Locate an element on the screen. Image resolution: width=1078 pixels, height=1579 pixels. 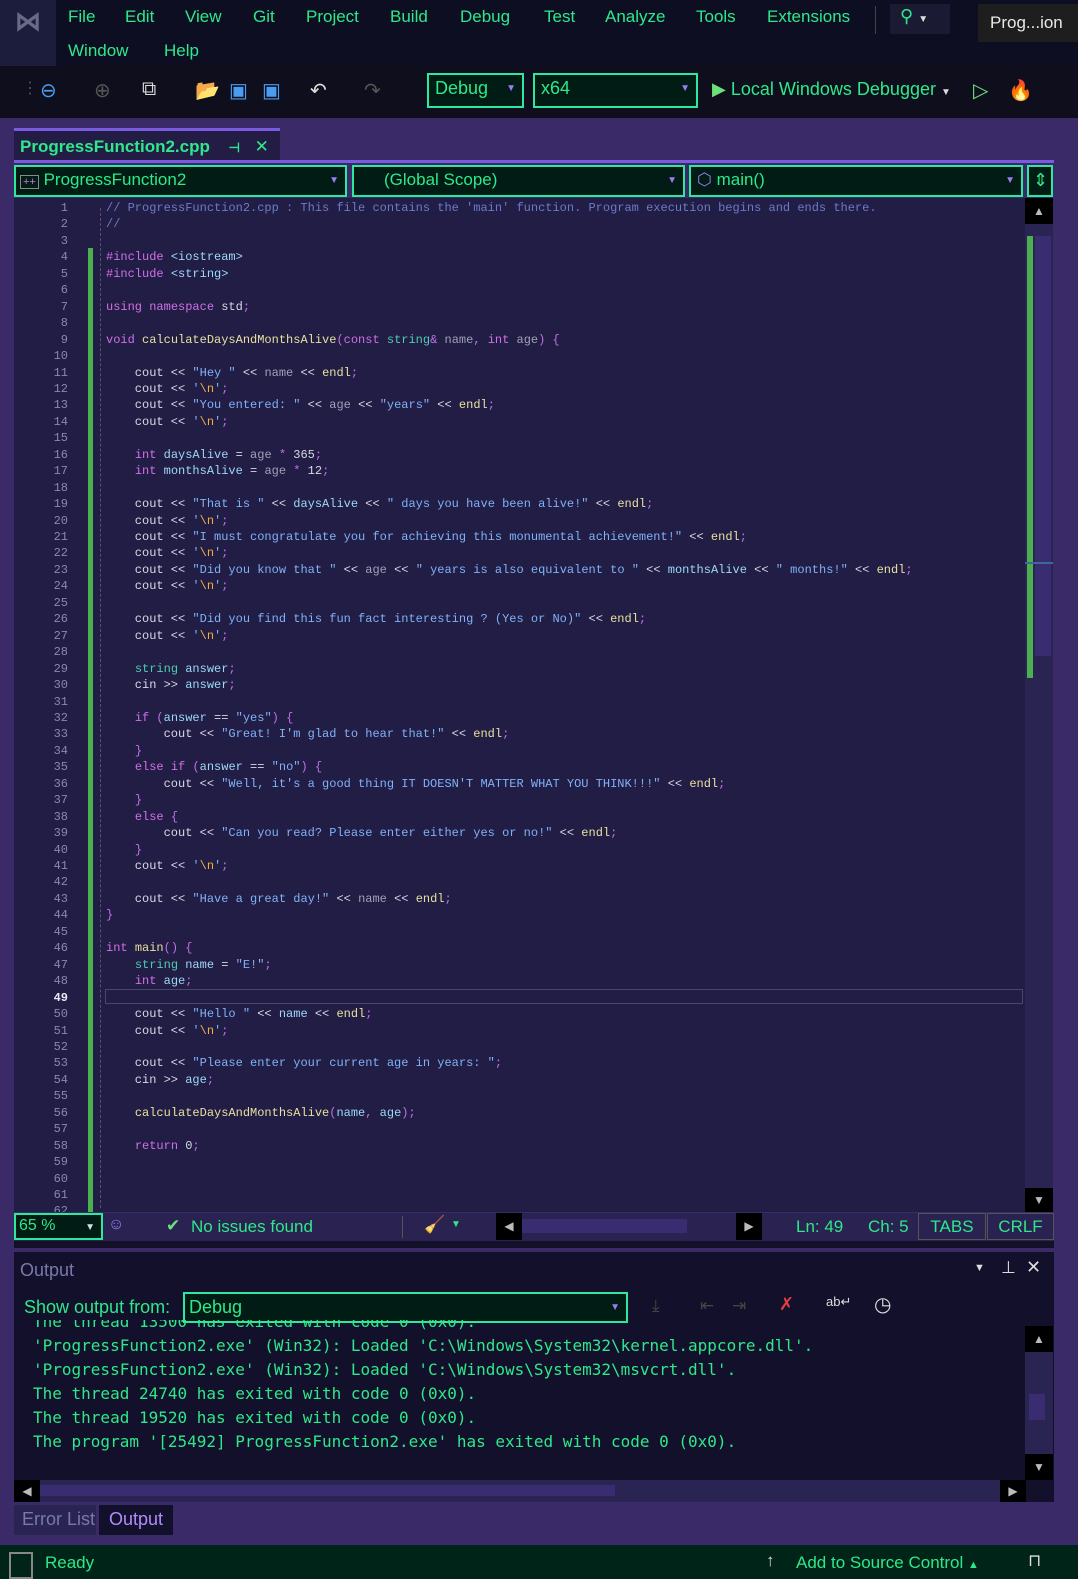
split-editor-button: ⇕ is located at coordinates (1040, 181).